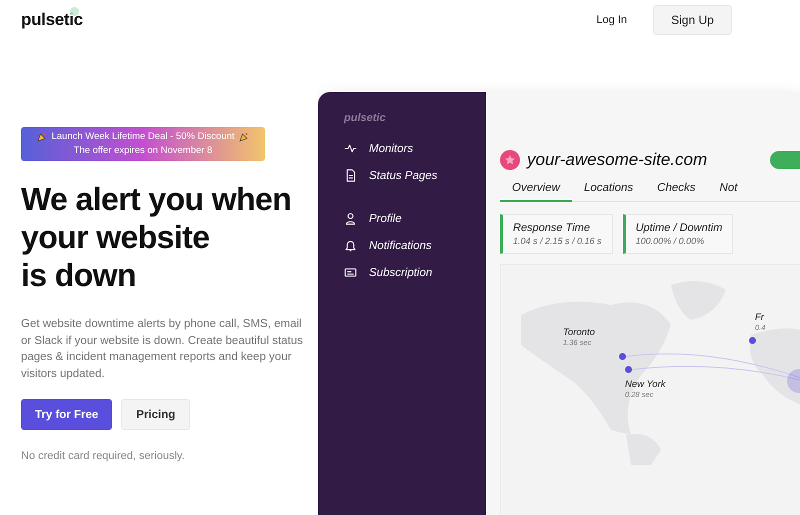  Describe the element at coordinates (415, 245) in the screenshot. I see `sidebar-item: Notifications` at that location.